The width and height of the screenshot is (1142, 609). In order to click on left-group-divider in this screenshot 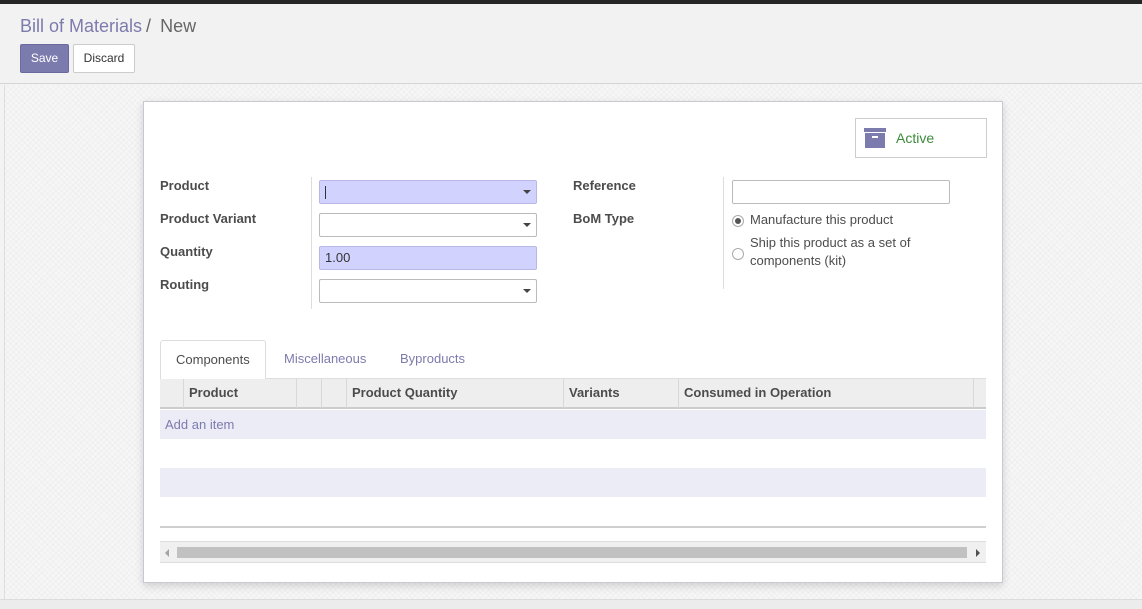, I will do `click(311, 243)`.